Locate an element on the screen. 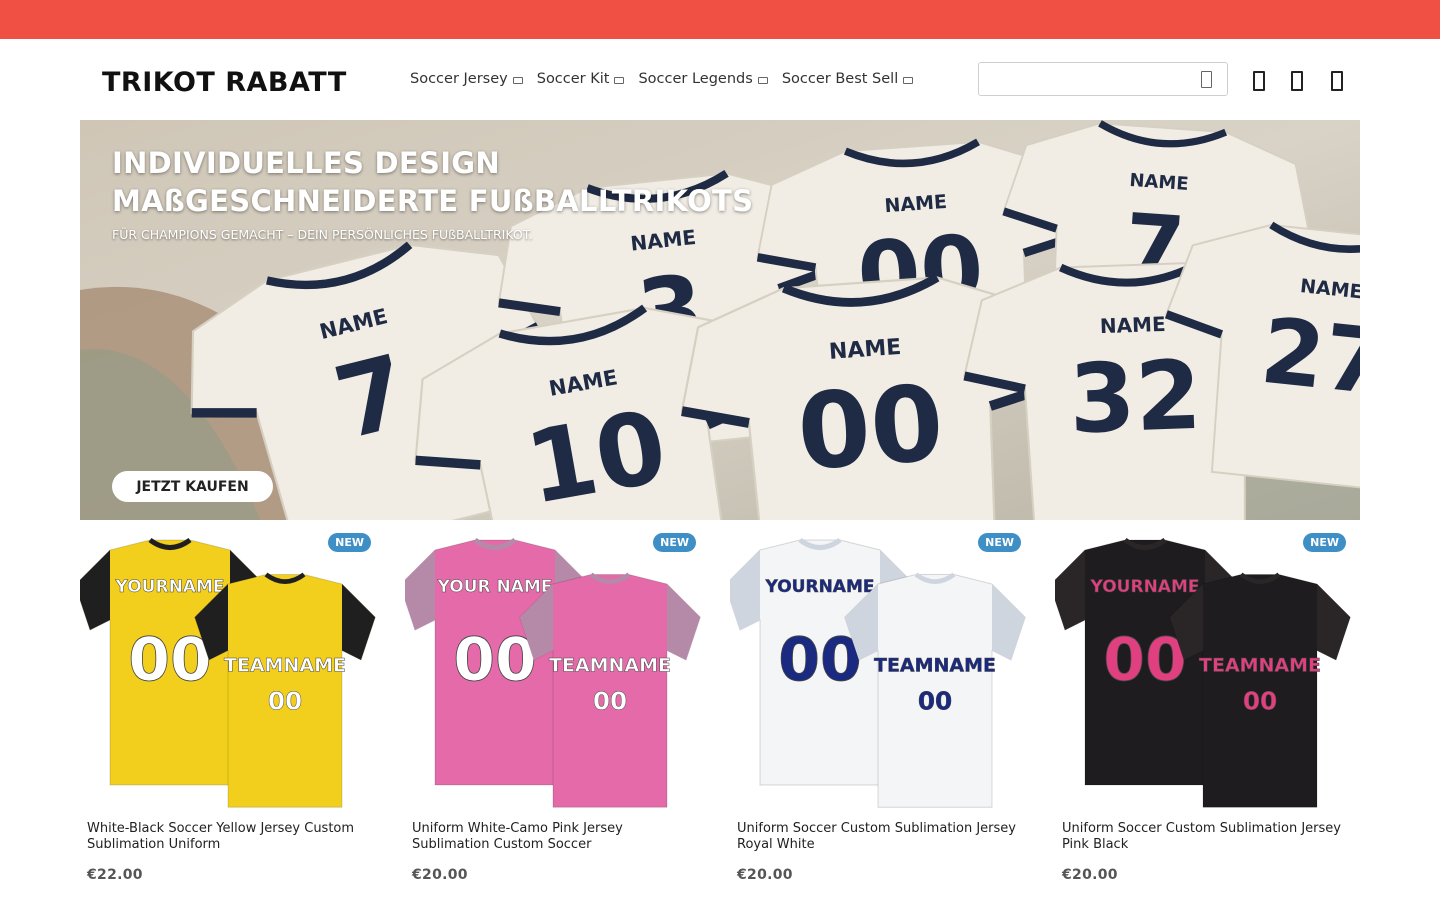  hero-title-line2: MAßGESCHNEIDERTE FUßBALLTRIKOTS is located at coordinates (433, 201).